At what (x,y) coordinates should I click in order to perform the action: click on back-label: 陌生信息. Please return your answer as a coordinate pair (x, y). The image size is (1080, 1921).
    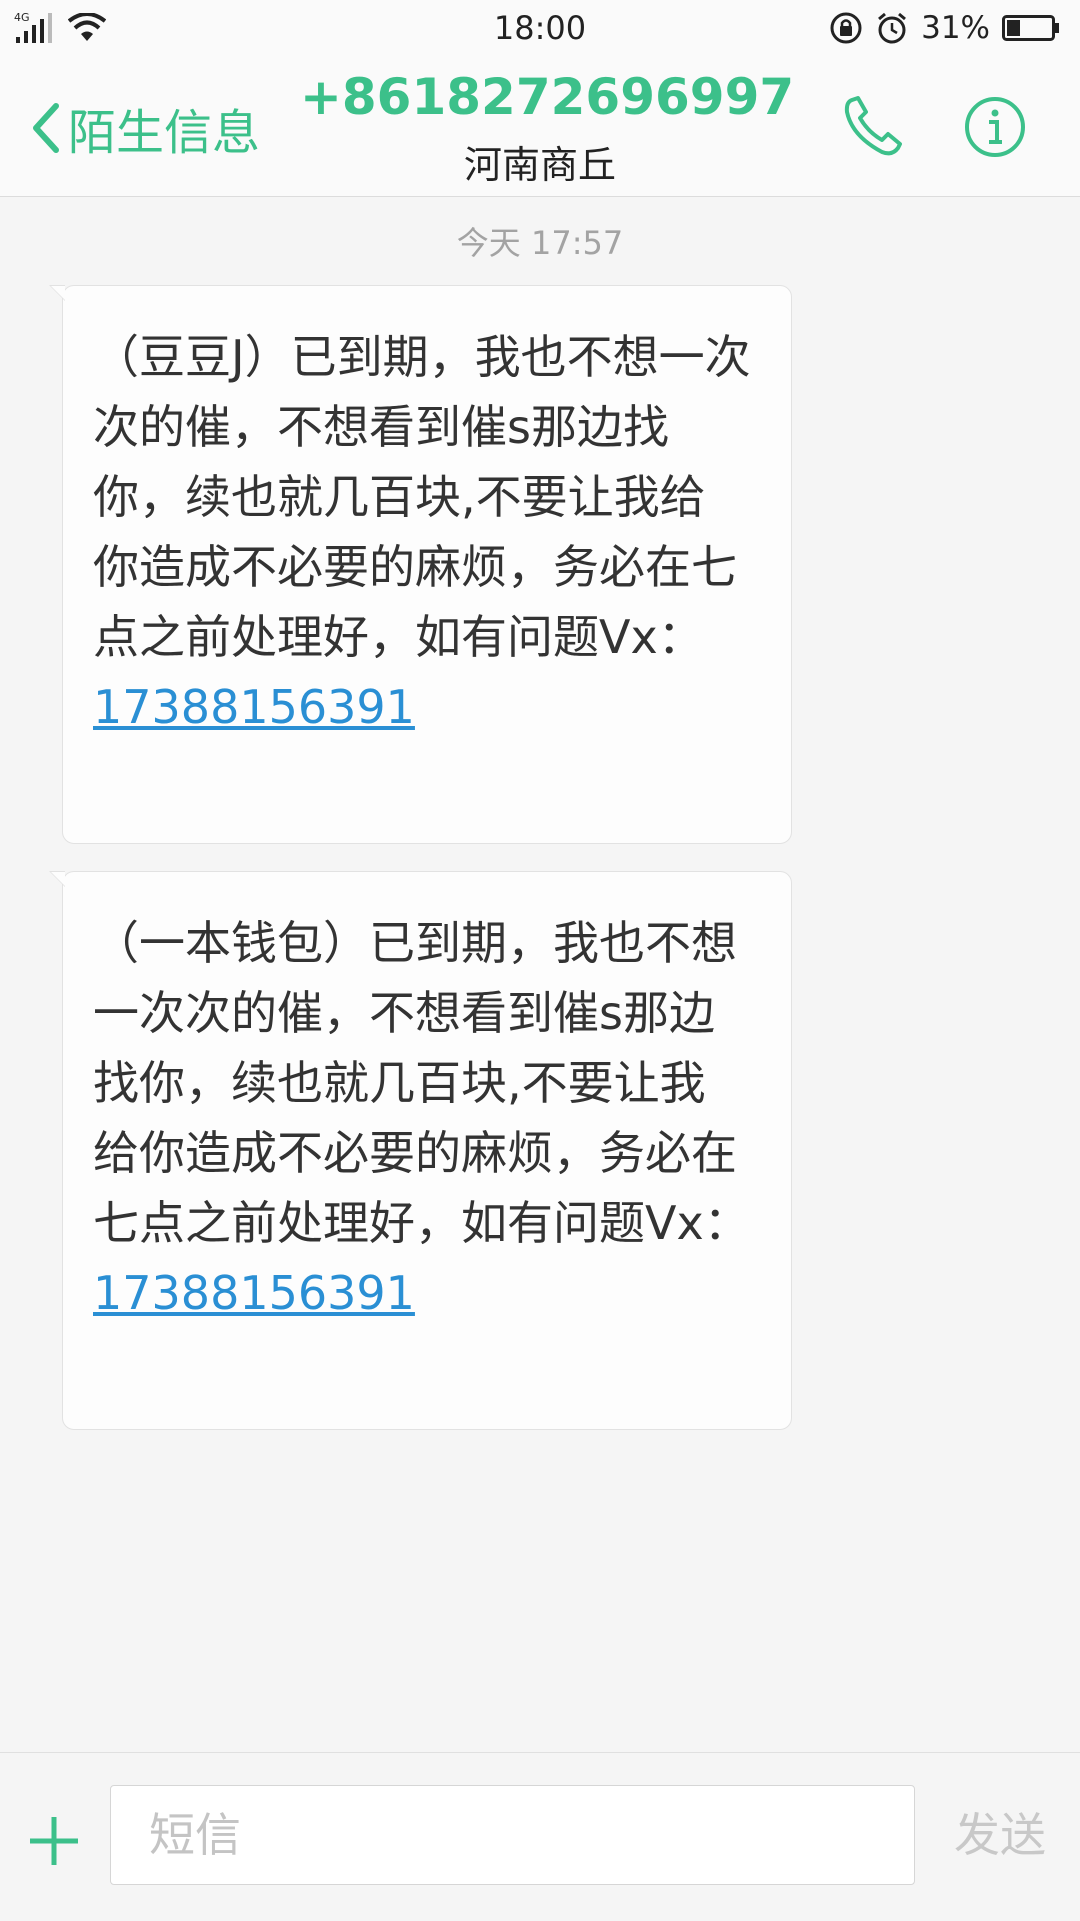
    Looking at the image, I should click on (164, 133).